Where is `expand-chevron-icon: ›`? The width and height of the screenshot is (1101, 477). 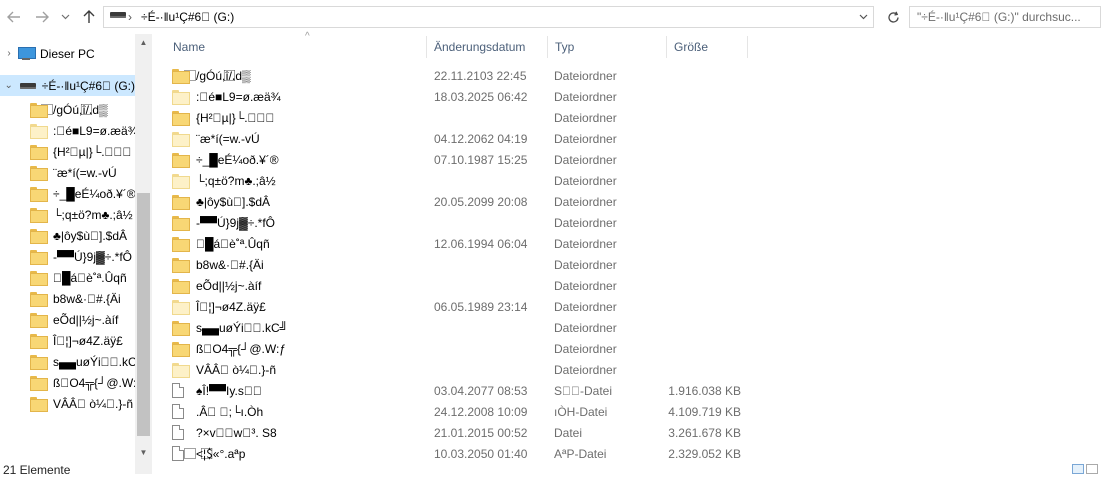
expand-chevron-icon: › is located at coordinates (9, 53).